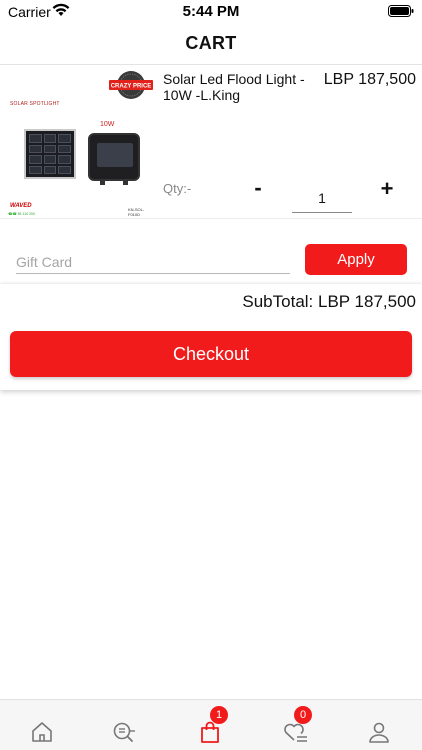 Image resolution: width=422 pixels, height=750 pixels. What do you see at coordinates (21, 214) in the screenshot?
I see `brand-contact: ☎☎ 81 110 200` at bounding box center [21, 214].